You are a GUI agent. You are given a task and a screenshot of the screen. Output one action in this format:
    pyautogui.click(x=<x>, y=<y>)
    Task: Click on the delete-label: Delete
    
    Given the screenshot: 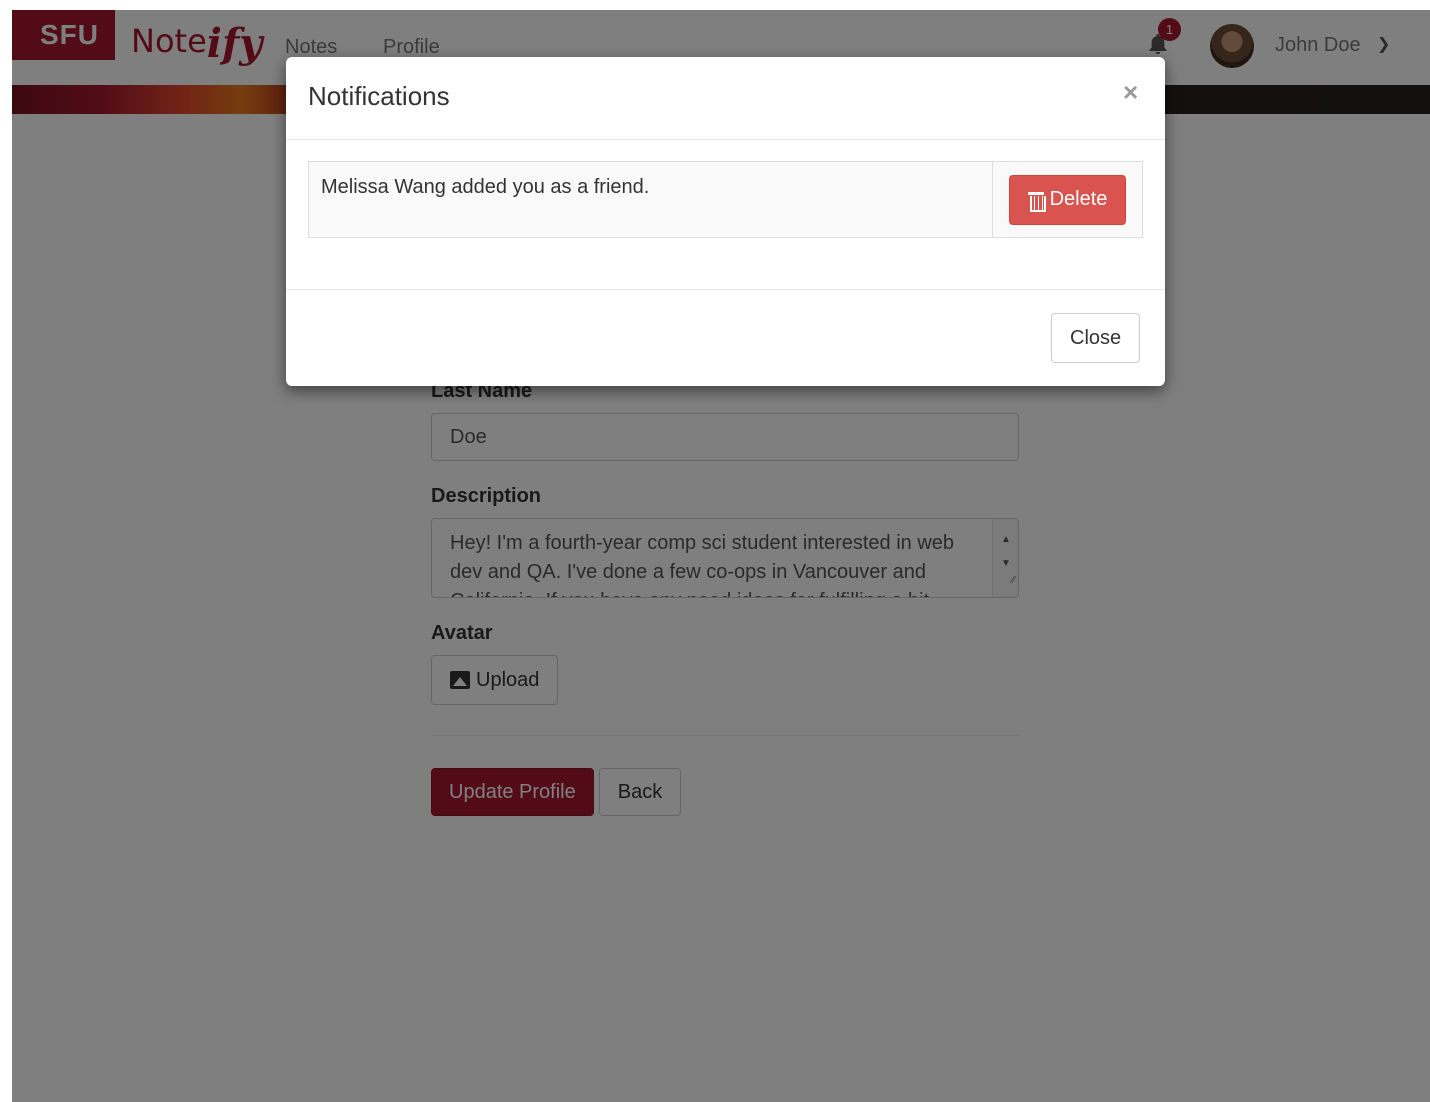 What is the action you would take?
    pyautogui.click(x=1078, y=199)
    